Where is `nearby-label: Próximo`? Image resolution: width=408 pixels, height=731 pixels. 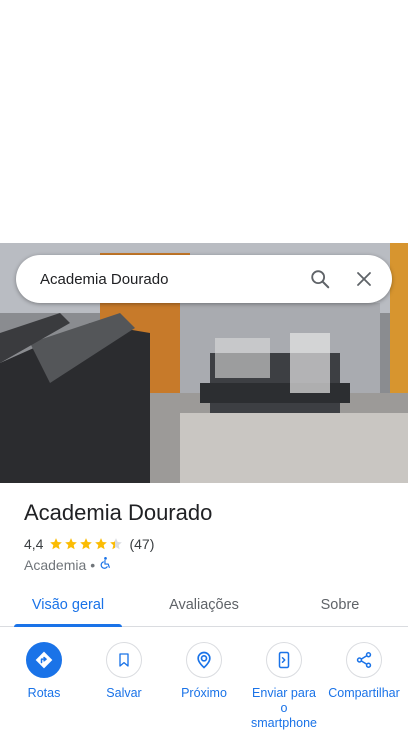
nearby-label: Próximo is located at coordinates (204, 693).